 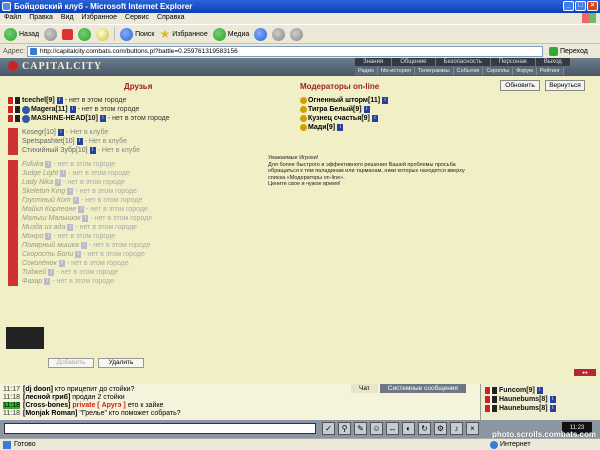 What do you see at coordinates (61, 281) in the screenshot?
I see `friend-row: Фазар i - нет в этом городе` at bounding box center [61, 281].